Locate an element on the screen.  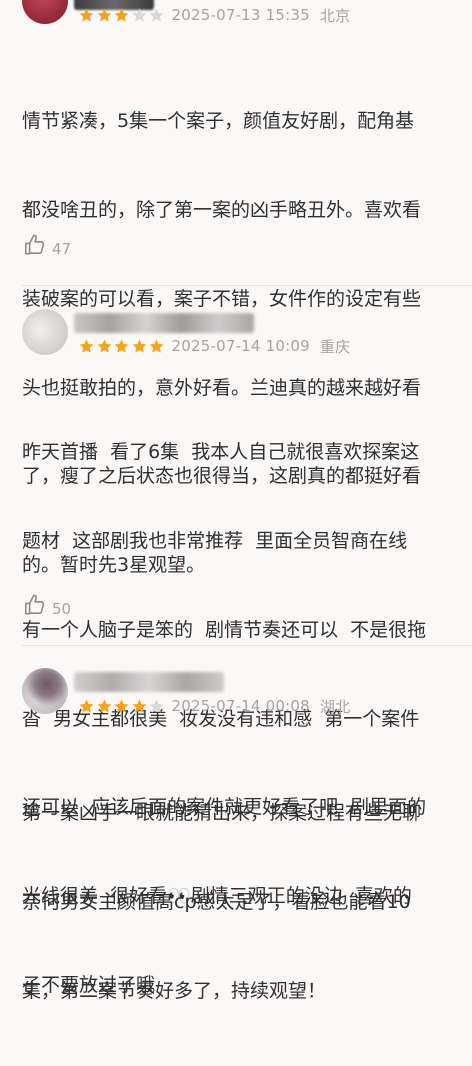
review-text-line: 第一案凶手一眼就能猜出来，探案过程有些无聊 is located at coordinates (222, 813).